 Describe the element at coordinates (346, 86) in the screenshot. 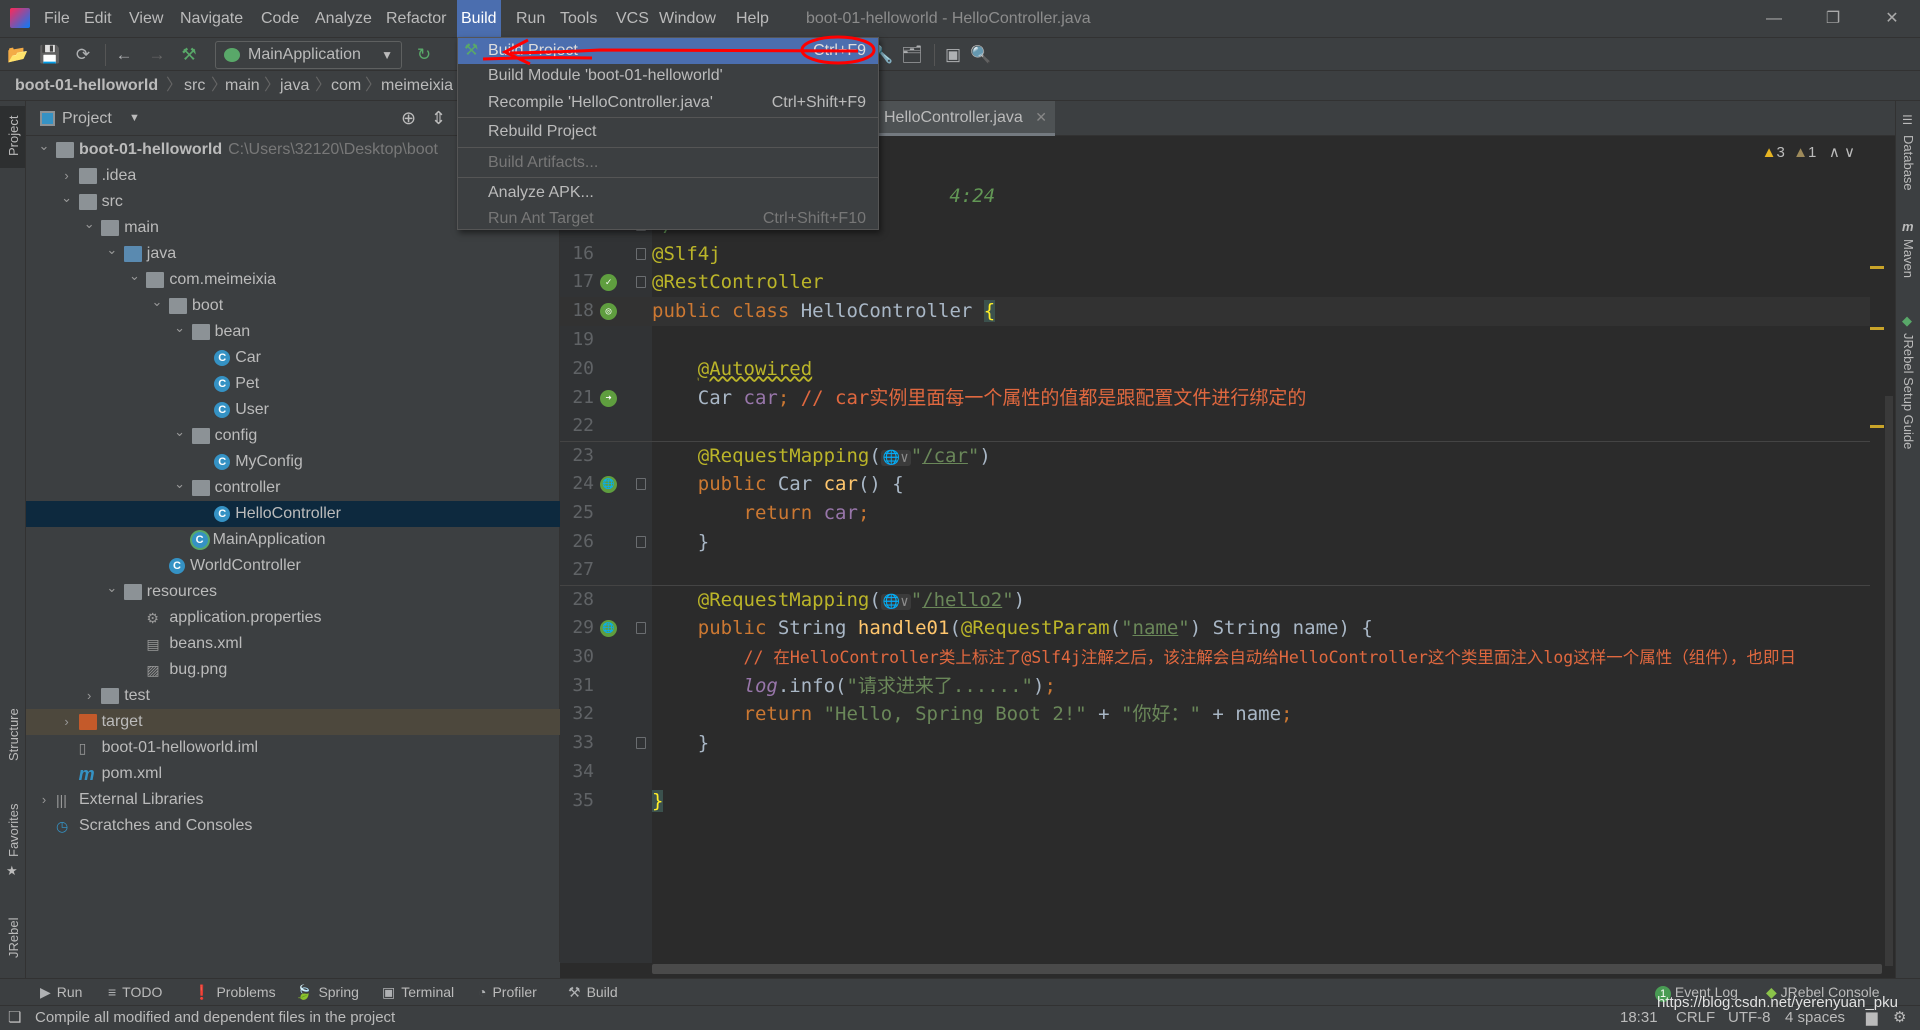

I see `breadcrumb-item: com` at that location.